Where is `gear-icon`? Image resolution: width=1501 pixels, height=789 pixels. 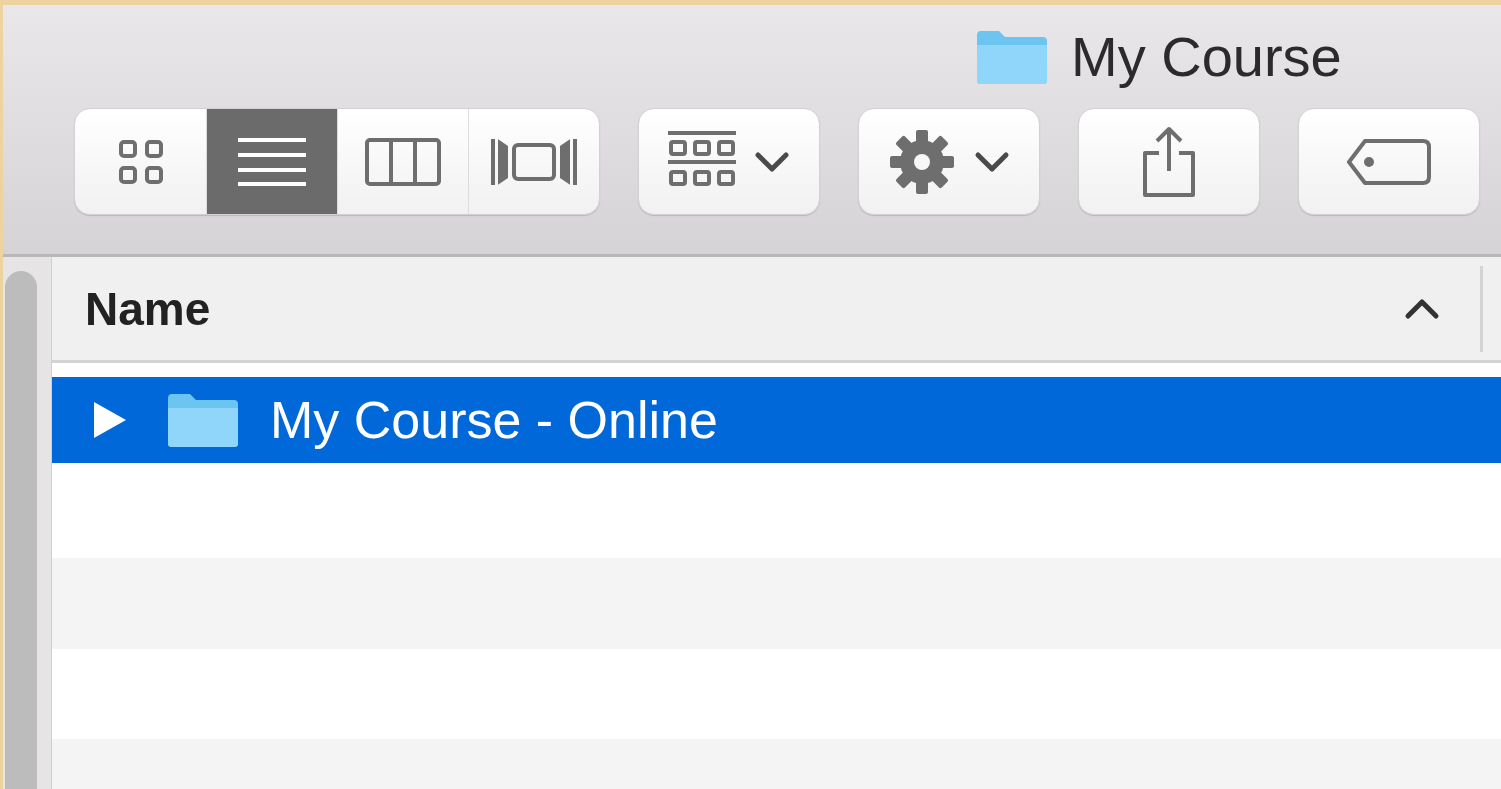
gear-icon is located at coordinates (922, 161).